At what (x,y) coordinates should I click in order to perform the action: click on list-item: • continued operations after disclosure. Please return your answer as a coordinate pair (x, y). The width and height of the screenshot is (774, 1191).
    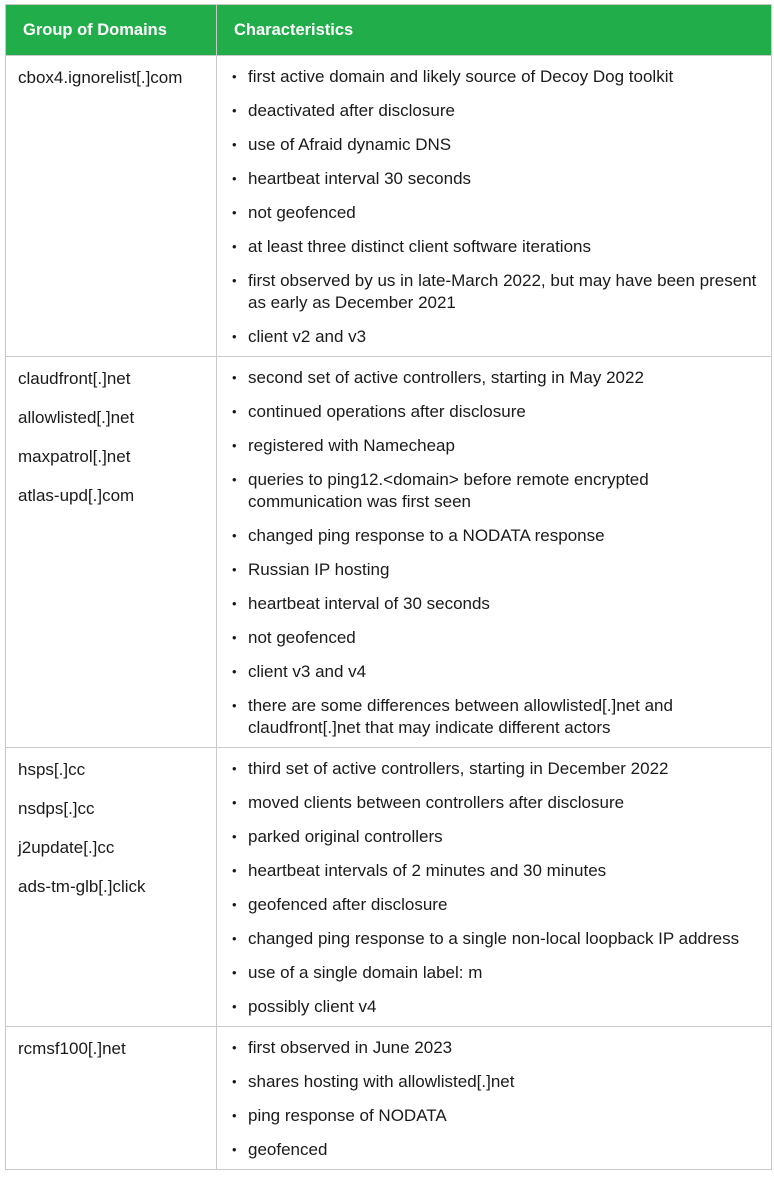
    Looking at the image, I should click on (494, 412).